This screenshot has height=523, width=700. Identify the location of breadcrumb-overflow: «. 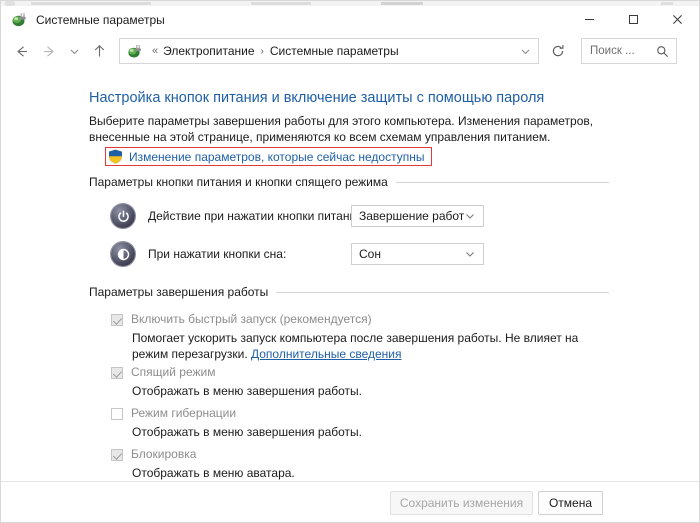
(155, 51).